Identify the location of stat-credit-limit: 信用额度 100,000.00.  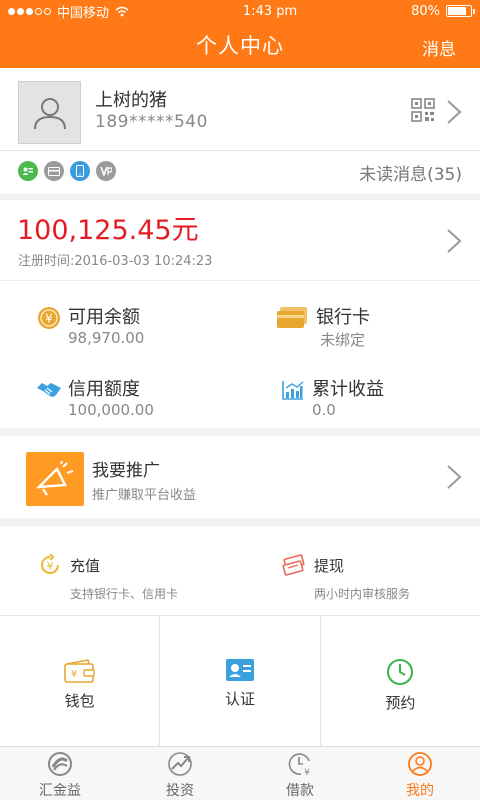
(146, 400).